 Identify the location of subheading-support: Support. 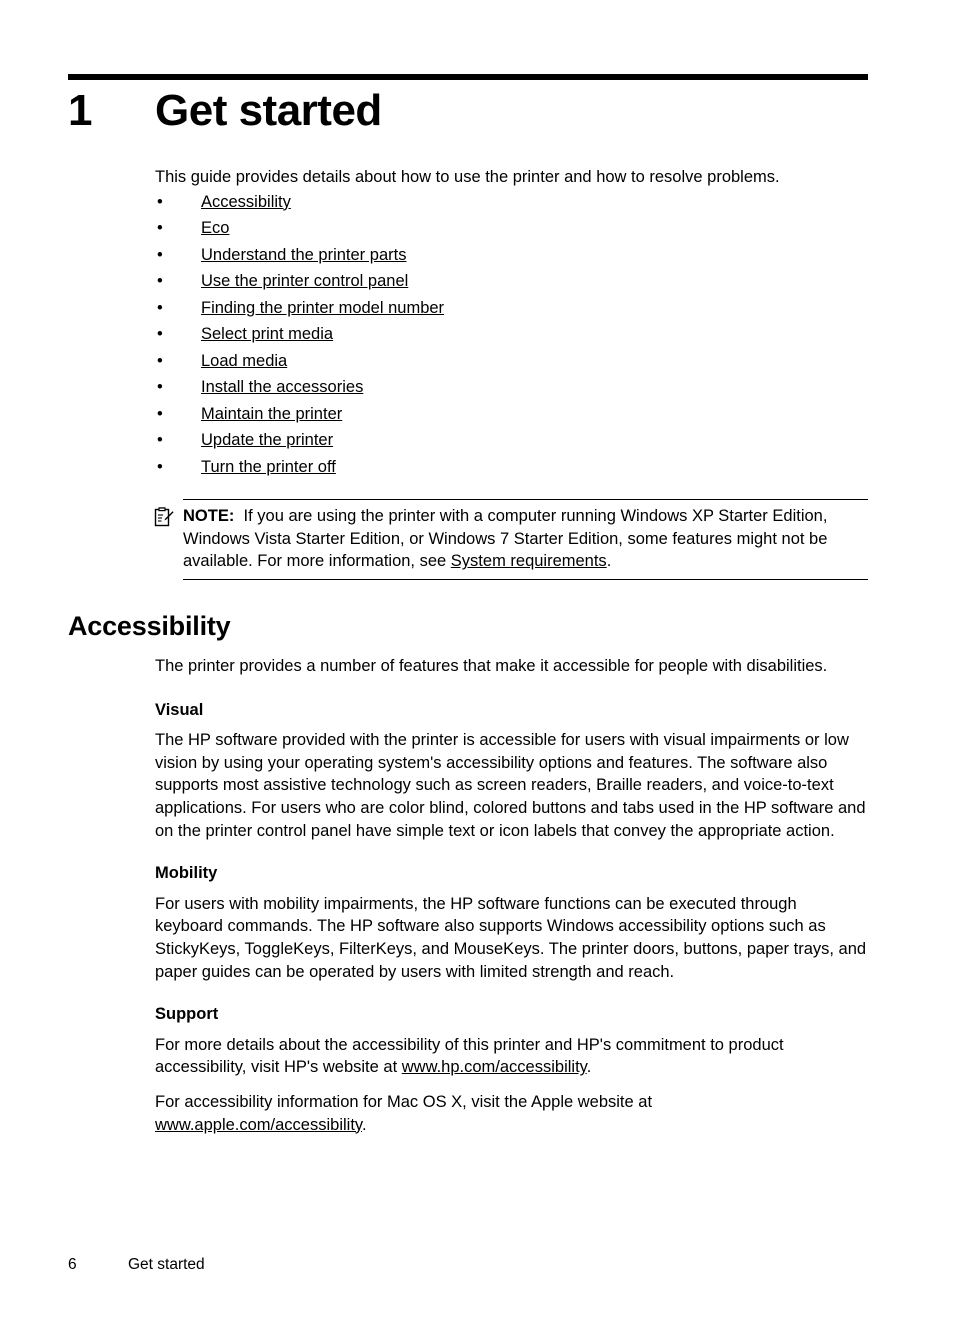
(187, 1014).